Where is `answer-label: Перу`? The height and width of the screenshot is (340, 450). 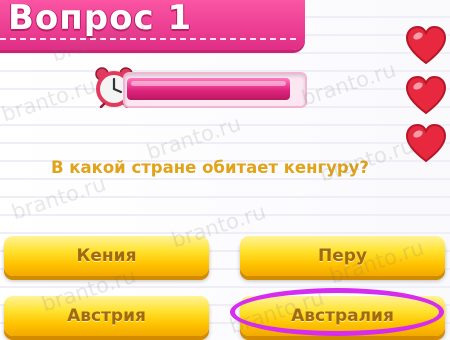
answer-label: Перу is located at coordinates (342, 256).